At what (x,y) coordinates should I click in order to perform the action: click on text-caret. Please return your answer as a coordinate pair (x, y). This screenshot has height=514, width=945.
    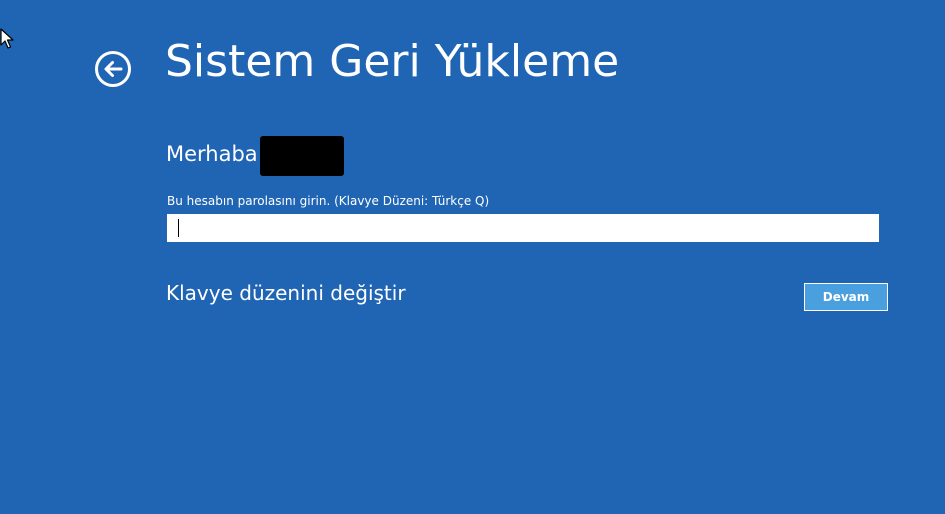
    Looking at the image, I should click on (178, 228).